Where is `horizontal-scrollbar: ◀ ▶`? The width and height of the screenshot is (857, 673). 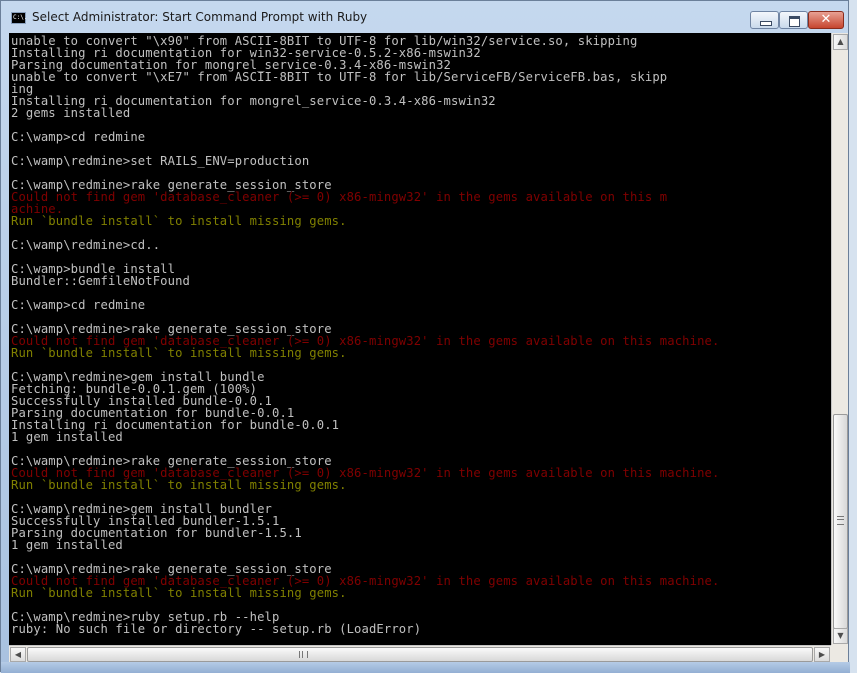
horizontal-scrollbar: ◀ ▶ is located at coordinates (420, 653).